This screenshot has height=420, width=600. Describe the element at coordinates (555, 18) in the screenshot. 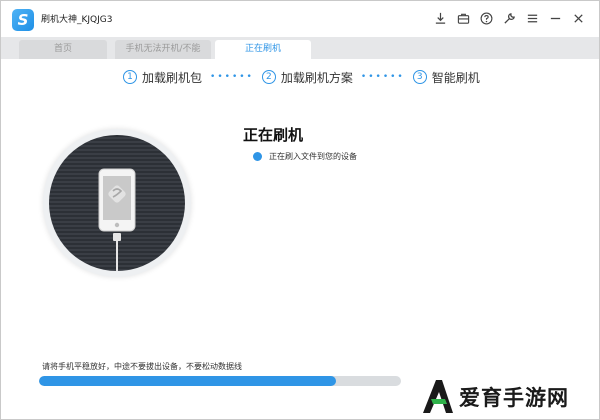

I see `minimize-icon` at that location.